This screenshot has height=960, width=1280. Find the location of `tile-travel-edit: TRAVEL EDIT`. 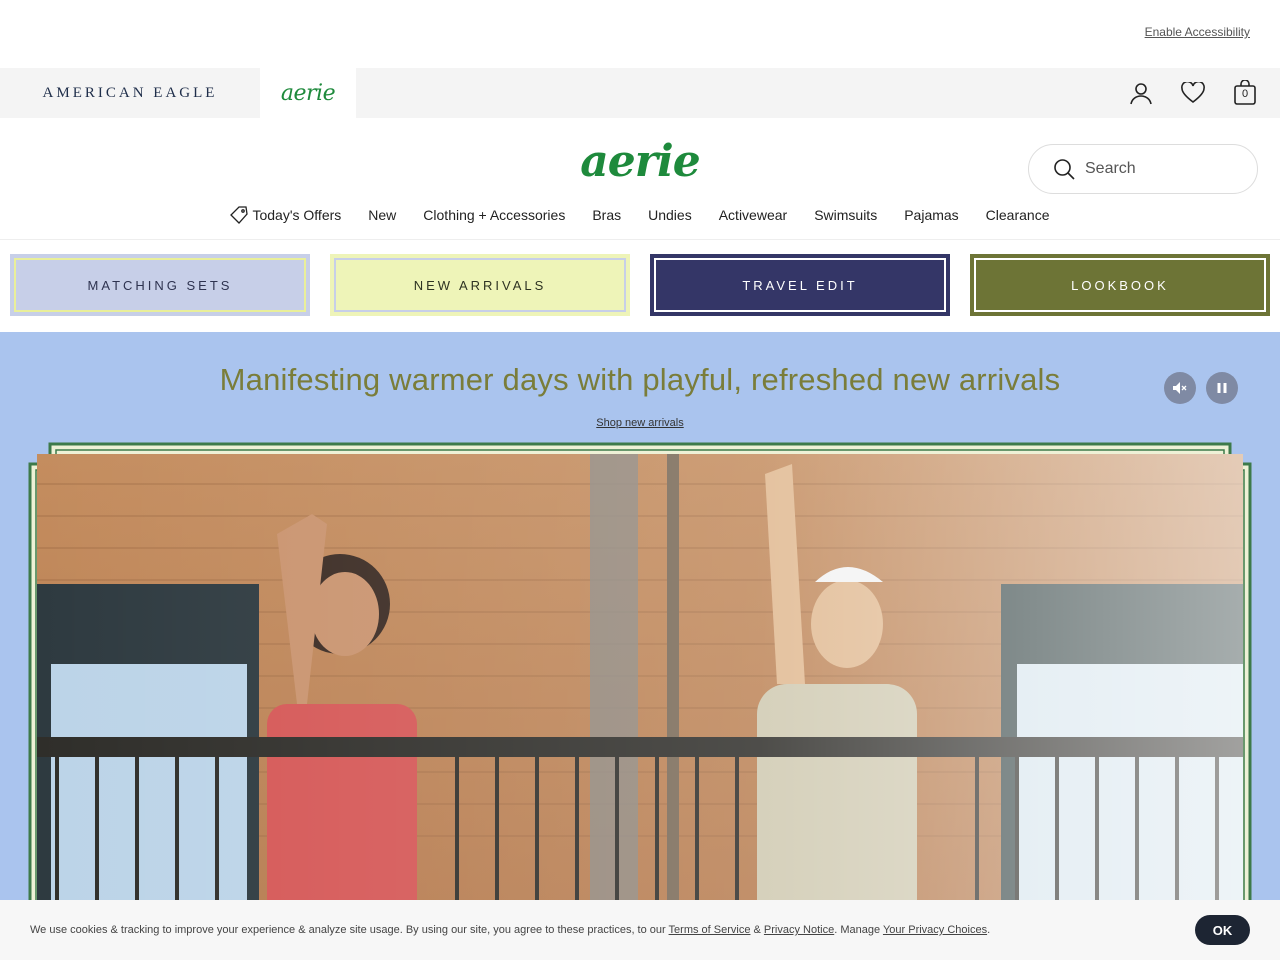

tile-travel-edit: TRAVEL EDIT is located at coordinates (800, 285).